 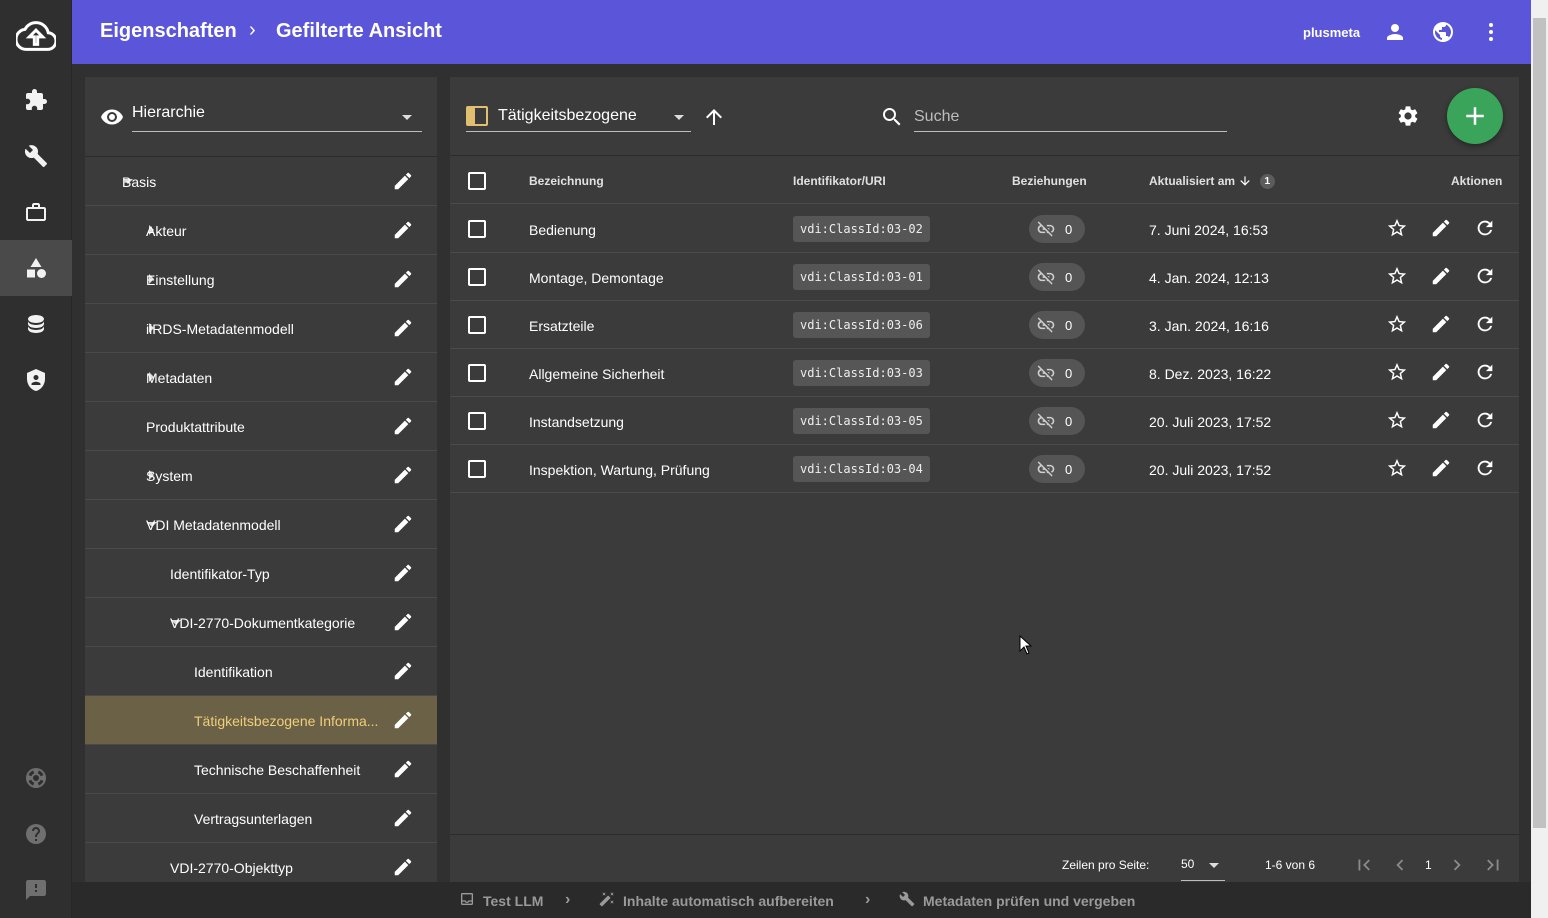 What do you see at coordinates (728, 901) in the screenshot?
I see `workflow-step-2: Inhalte automatisch aufbereiten` at bounding box center [728, 901].